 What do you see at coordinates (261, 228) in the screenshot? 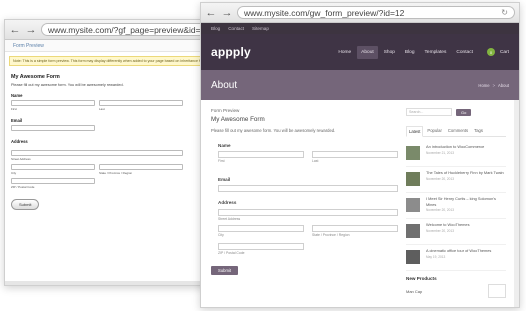
I see `city-input` at bounding box center [261, 228].